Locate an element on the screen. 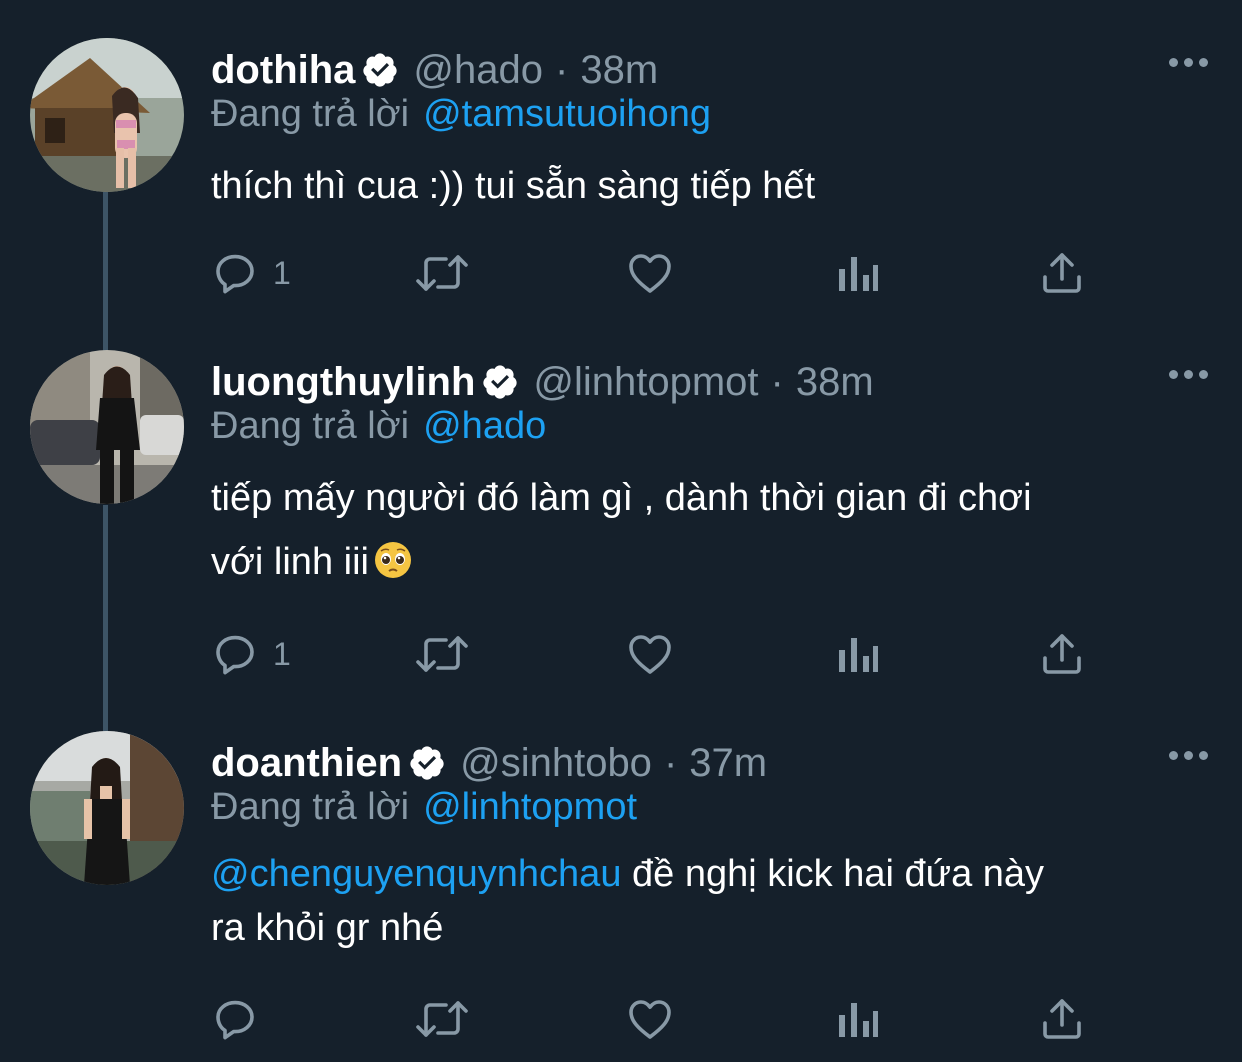 This screenshot has width=1242, height=1062. reply-to-mention: @linhtopmot is located at coordinates (530, 807).